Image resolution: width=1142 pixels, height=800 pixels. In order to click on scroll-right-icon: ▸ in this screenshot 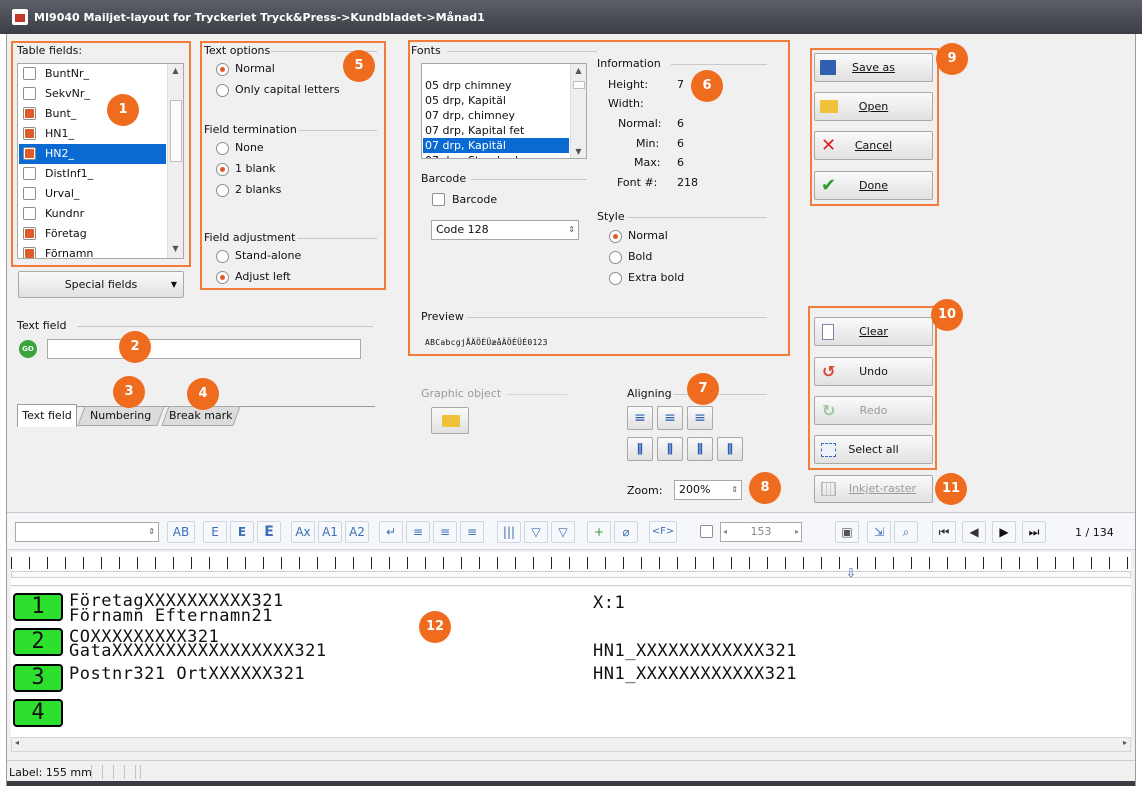, I will do `click(1125, 742)`.